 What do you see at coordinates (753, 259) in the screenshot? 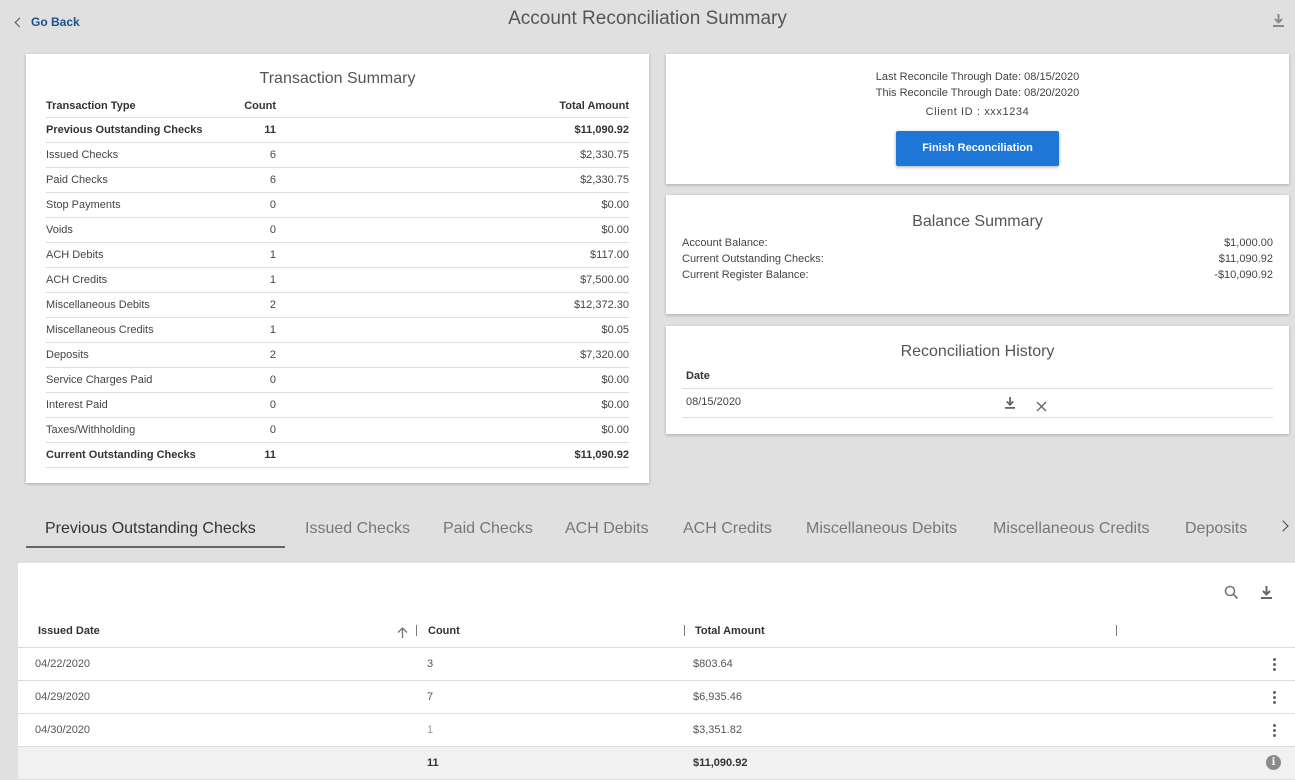
I see `balance-label: Current Outstanding Checks:` at bounding box center [753, 259].